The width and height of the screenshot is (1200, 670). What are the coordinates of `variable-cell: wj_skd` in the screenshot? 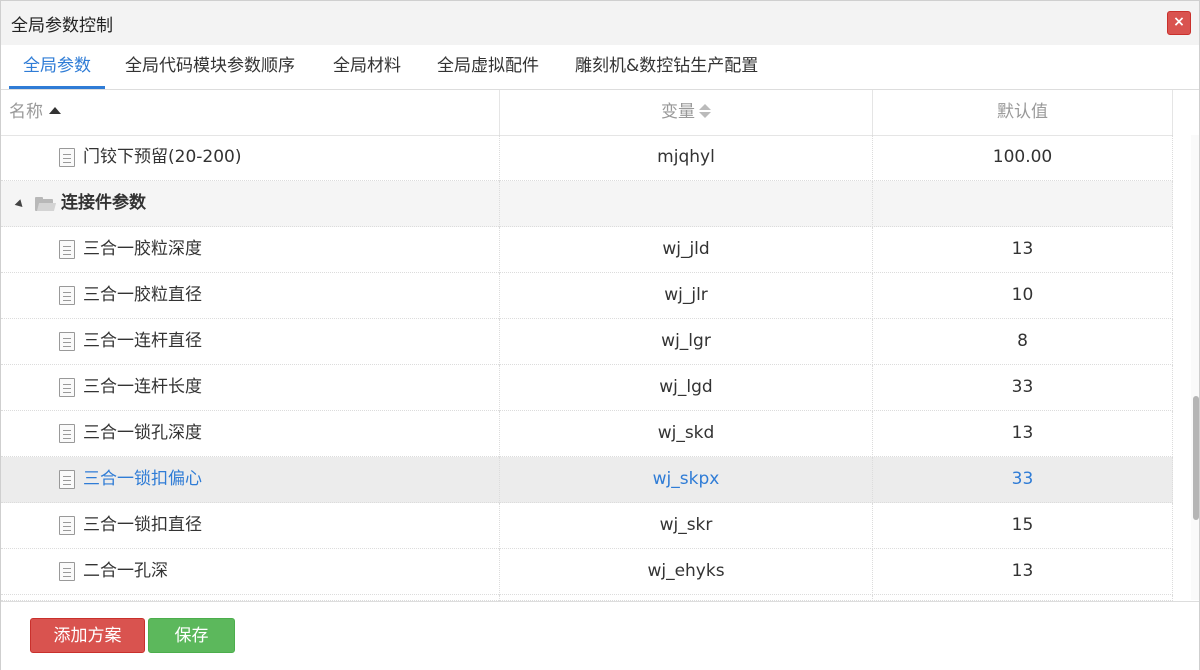 It's located at (686, 434).